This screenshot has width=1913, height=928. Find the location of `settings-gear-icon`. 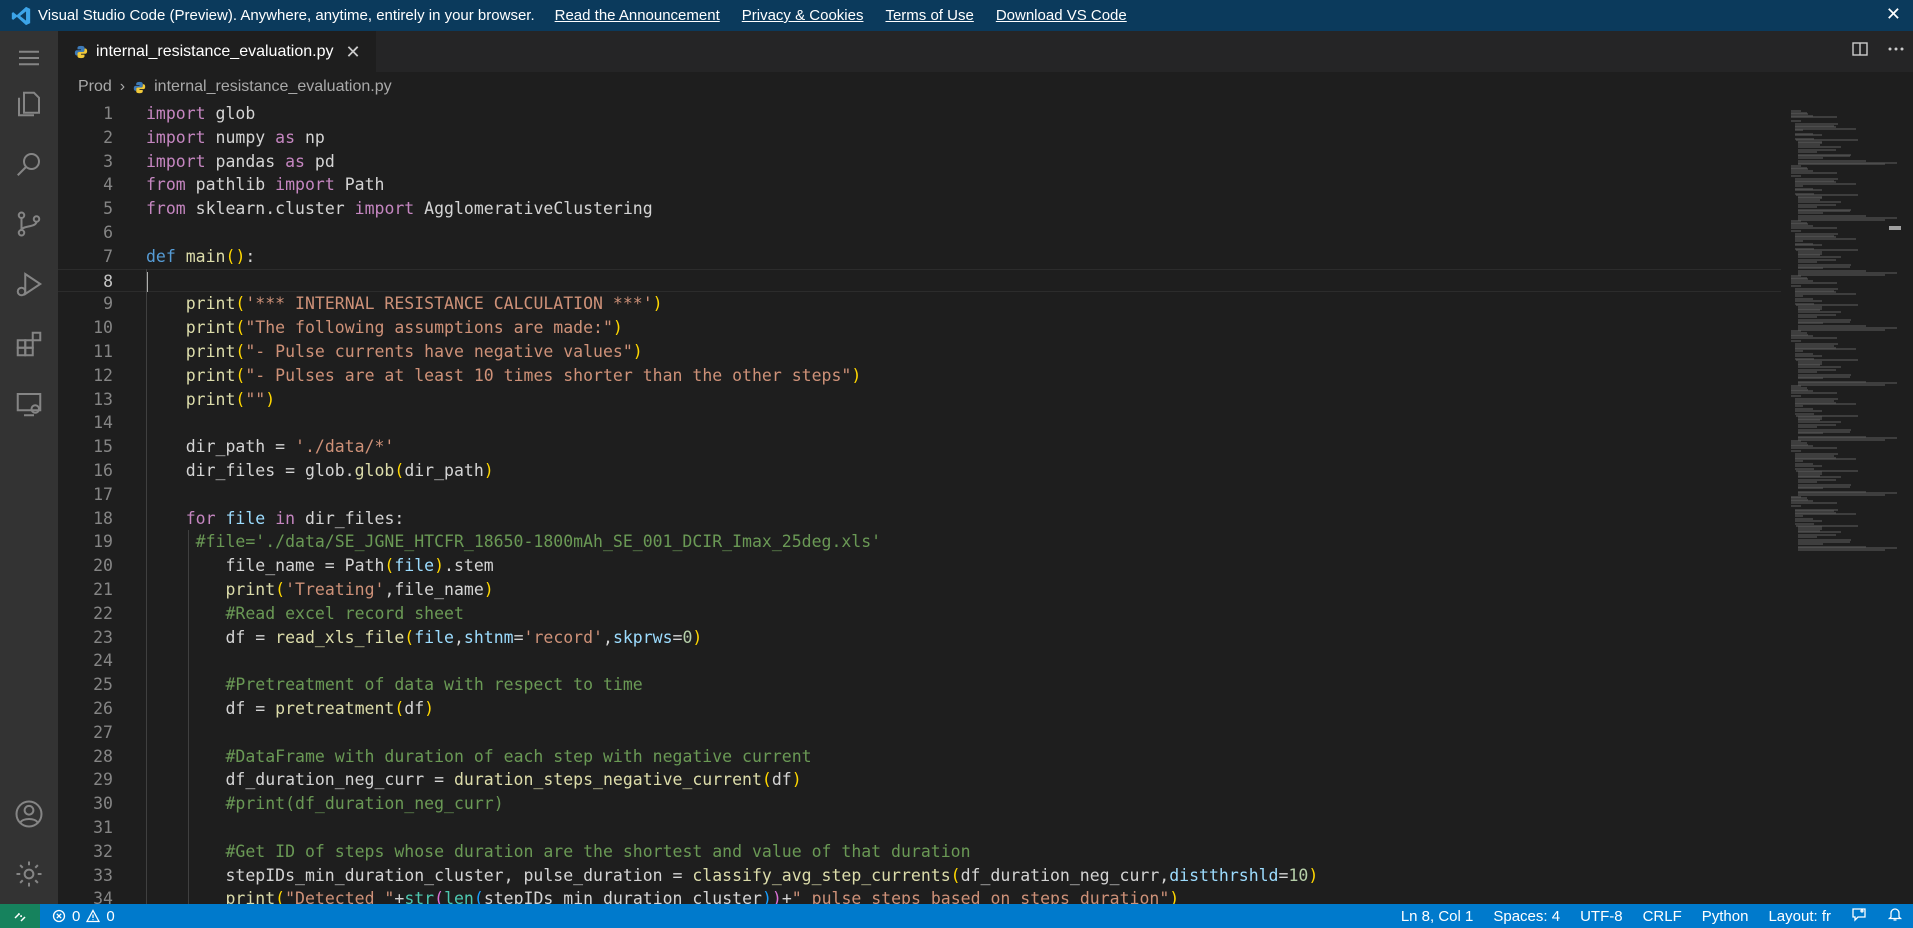

settings-gear-icon is located at coordinates (29, 874).